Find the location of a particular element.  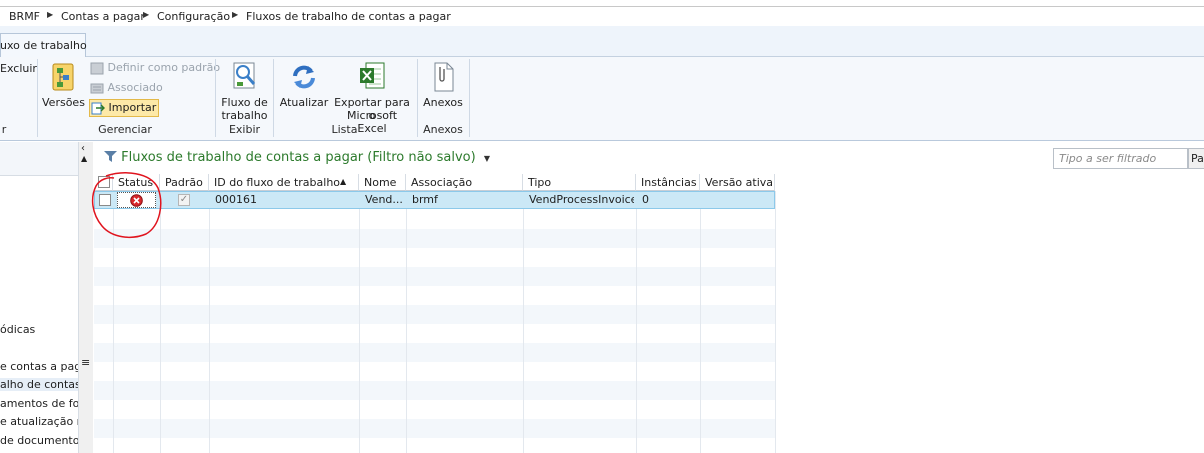

nav-item: ódicas is located at coordinates (39, 329).